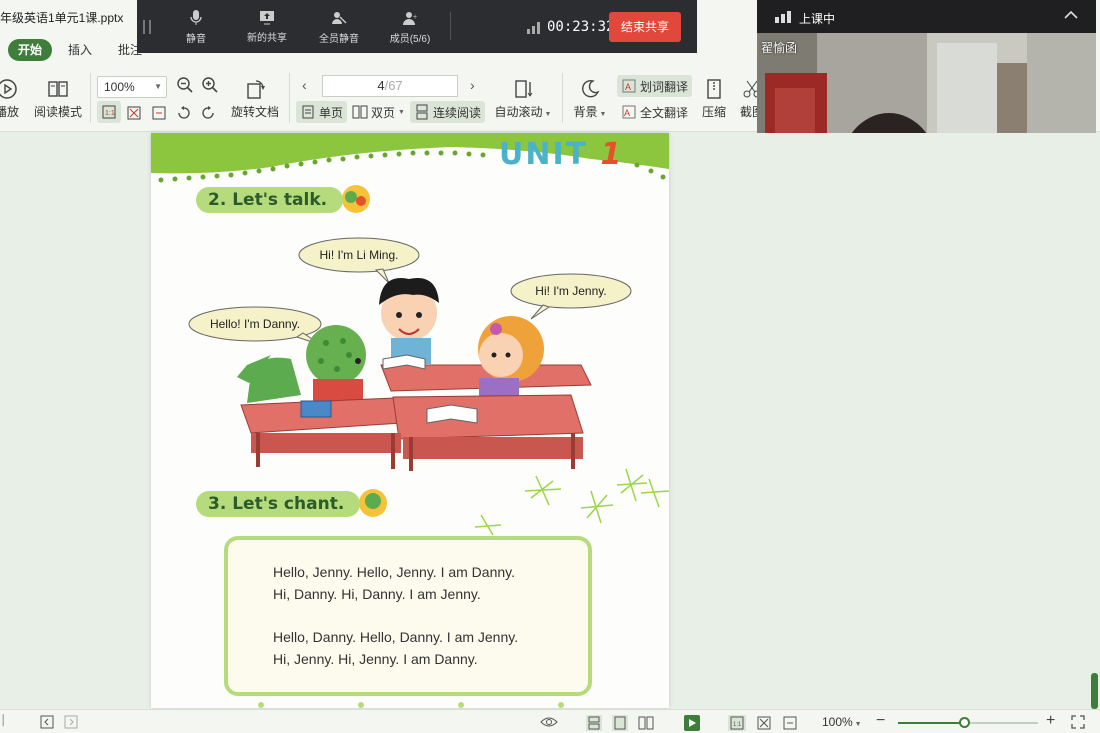 The height and width of the screenshot is (733, 1100). I want to click on scrollbar-thumb, so click(1094, 691).